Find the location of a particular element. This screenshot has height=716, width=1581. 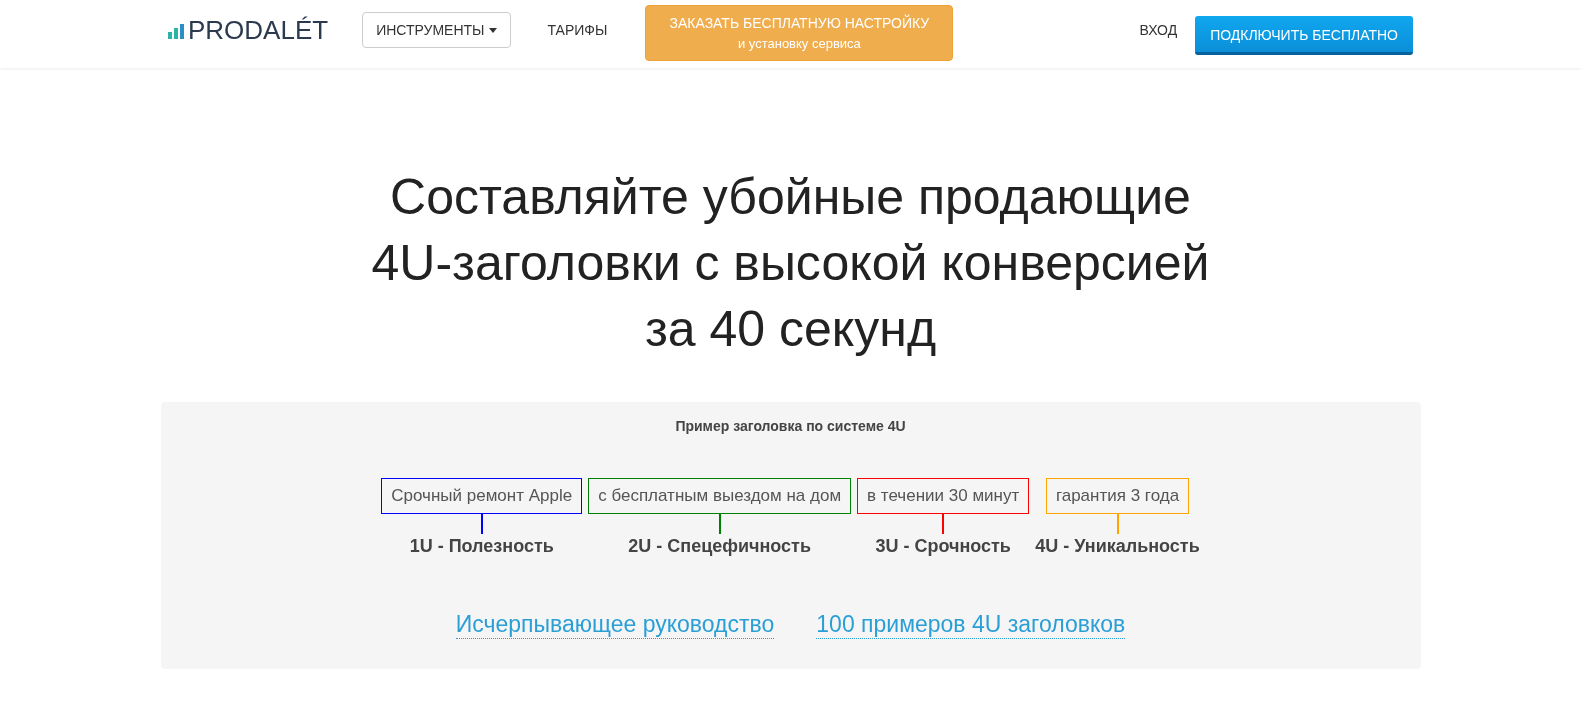

caret-icon is located at coordinates (492, 30).